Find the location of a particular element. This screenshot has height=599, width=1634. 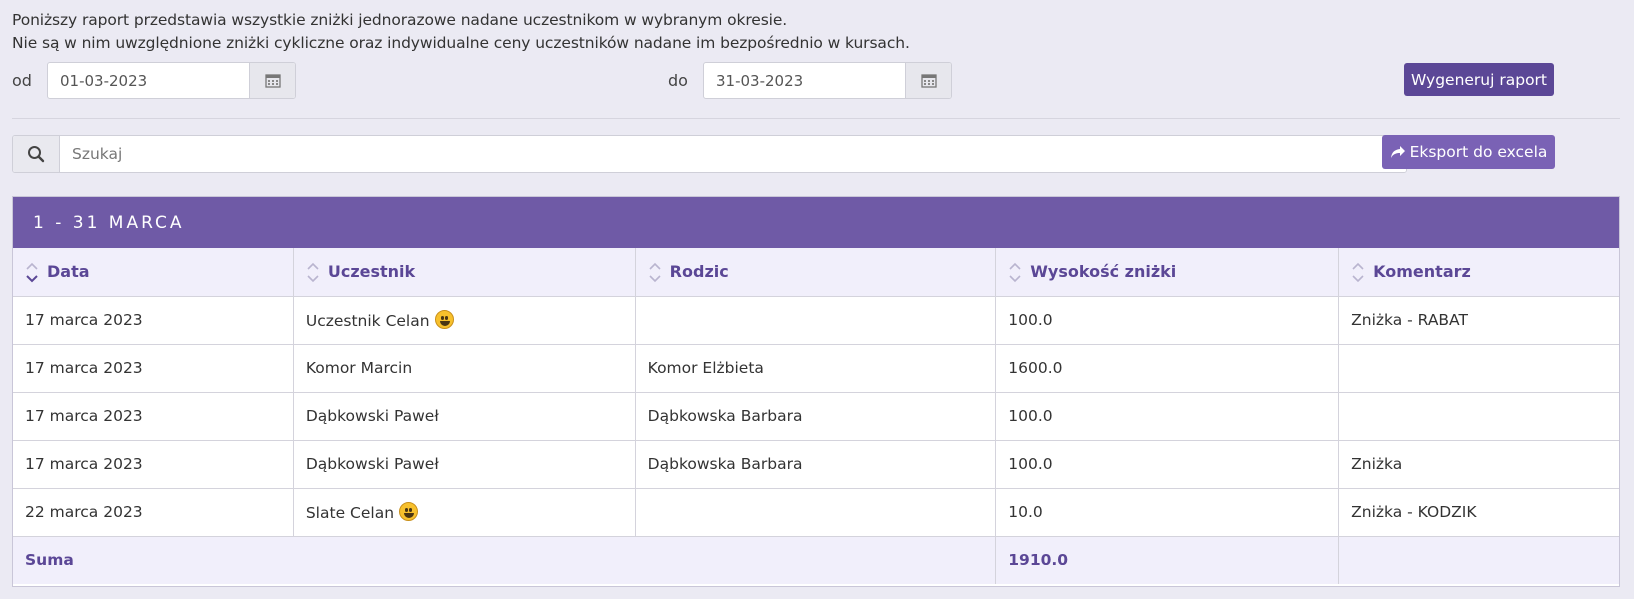

column-label: Rodzic is located at coordinates (699, 272).